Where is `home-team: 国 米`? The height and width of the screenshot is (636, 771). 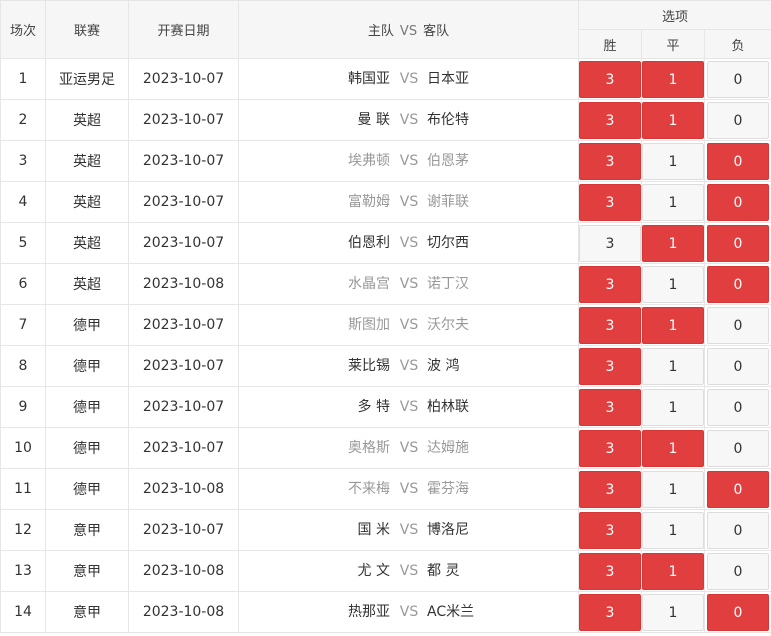
home-team: 国 米 is located at coordinates (373, 530).